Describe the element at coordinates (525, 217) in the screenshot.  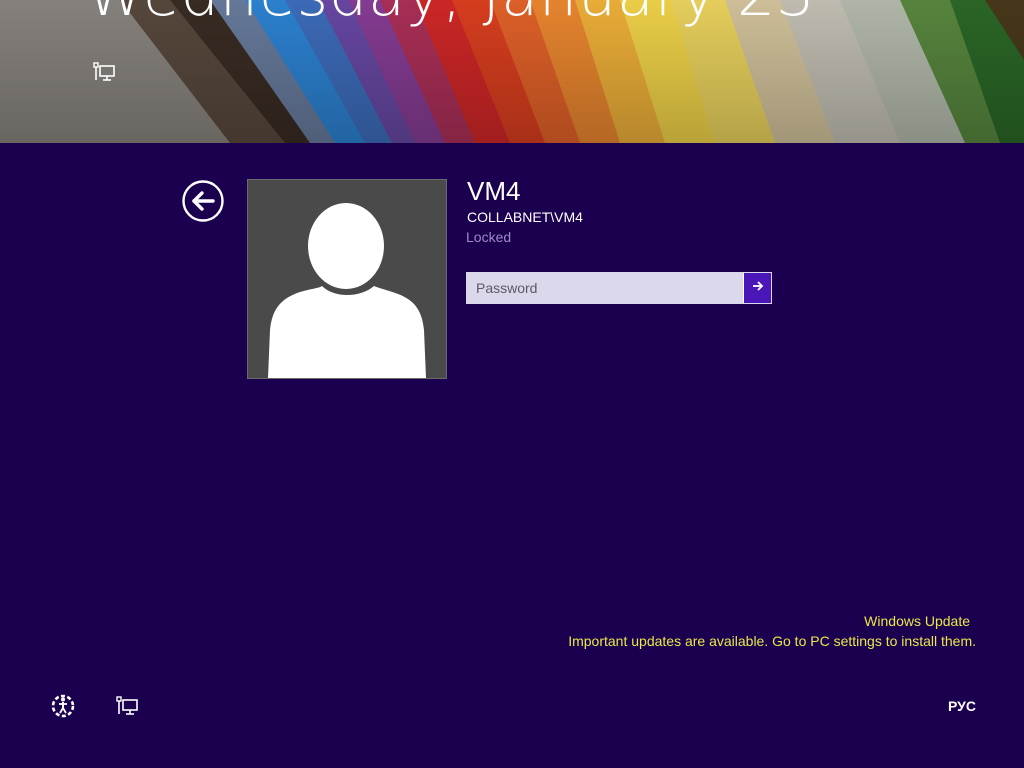
I see `user-account: COLLABNET\VM4` at that location.